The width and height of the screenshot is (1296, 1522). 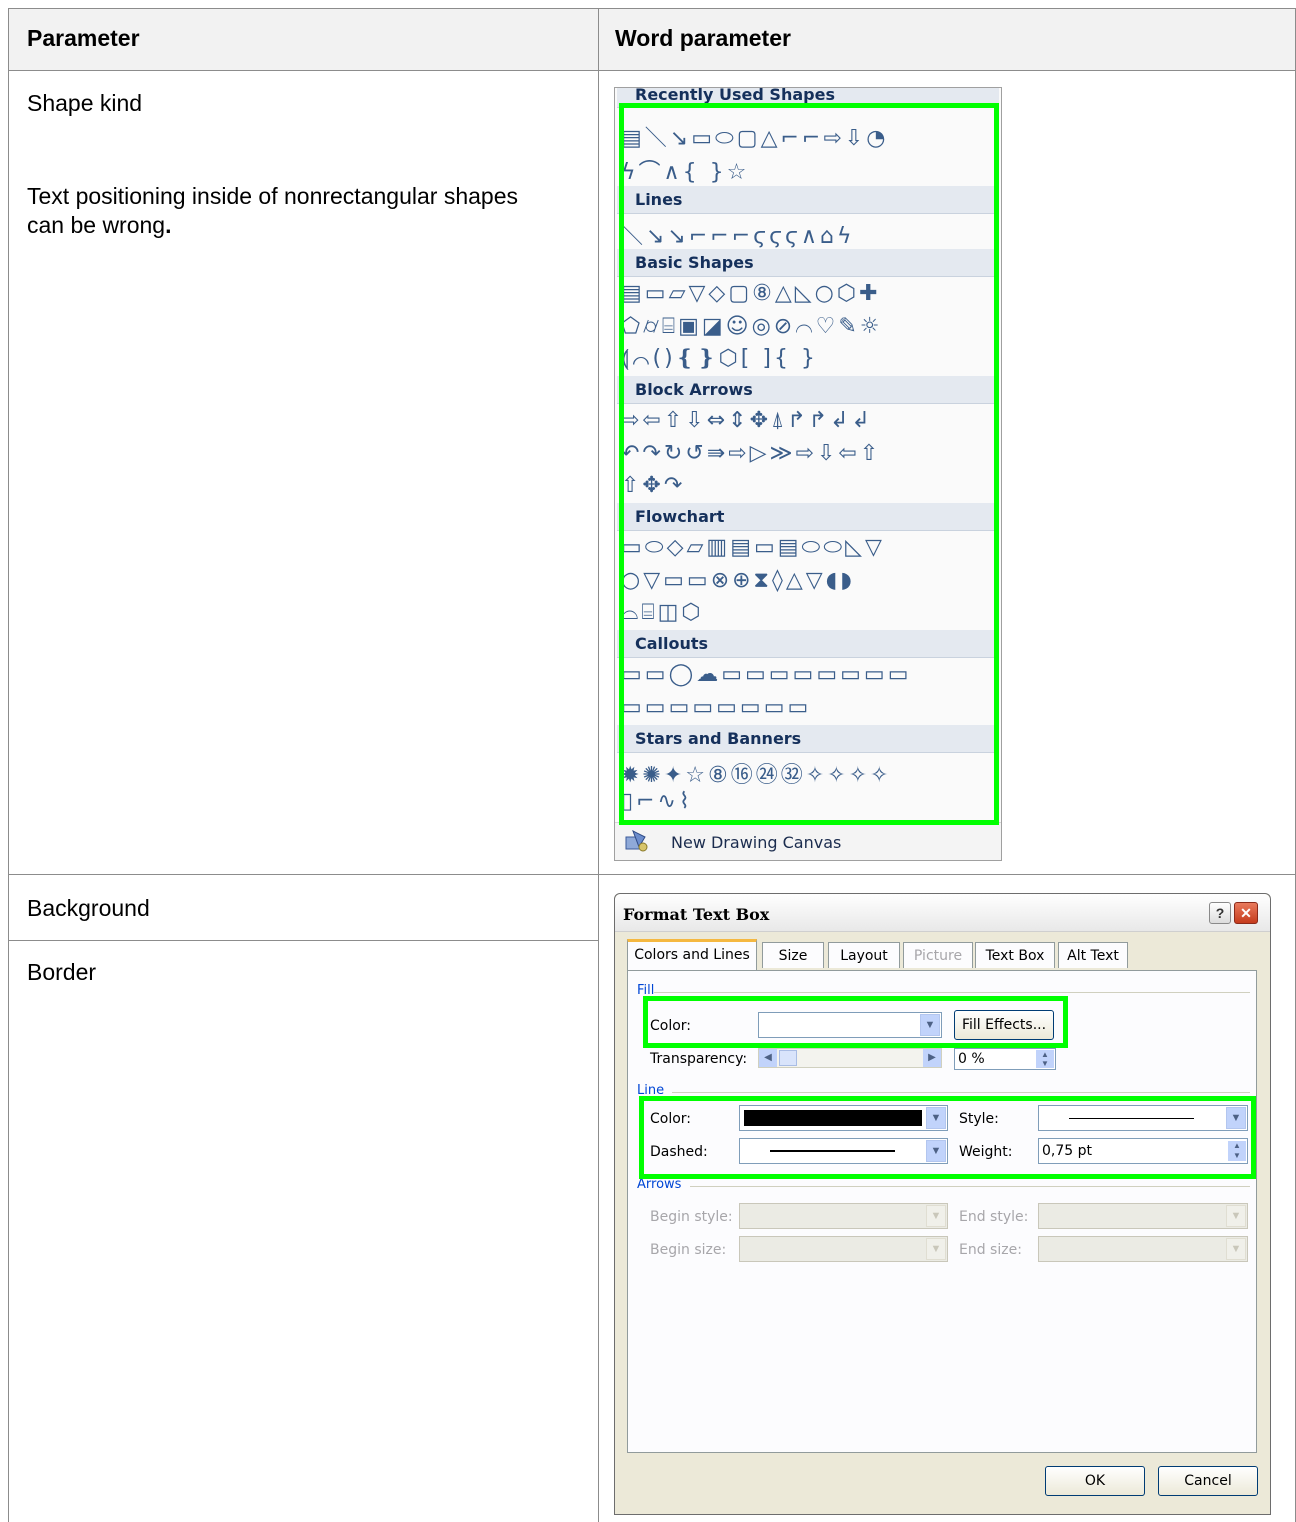 What do you see at coordinates (659, 1184) in the screenshot?
I see `arrows-section-title: Arrows` at bounding box center [659, 1184].